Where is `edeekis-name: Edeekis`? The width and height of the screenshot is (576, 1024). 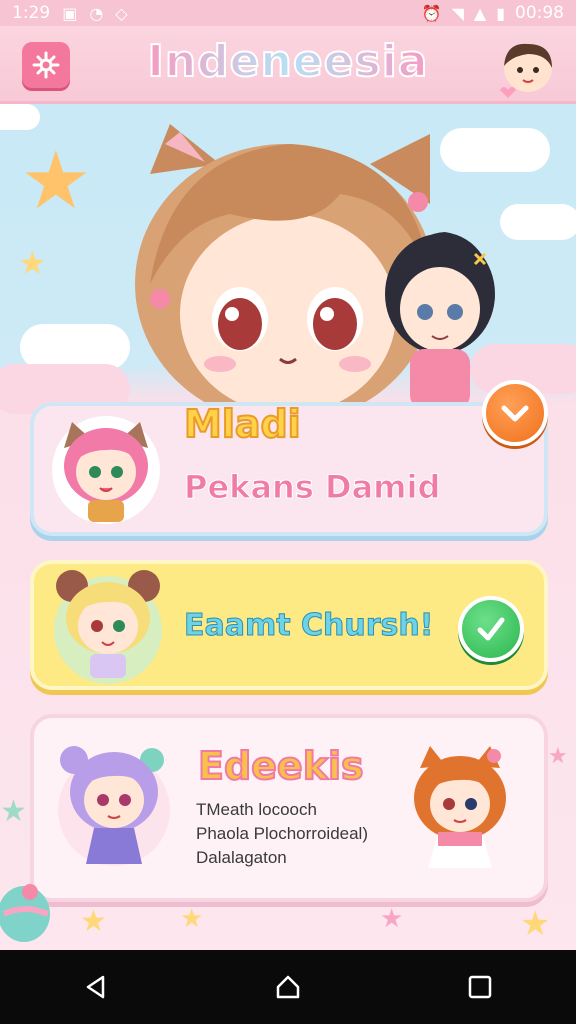
edeekis-name: Edeekis is located at coordinates (281, 766).